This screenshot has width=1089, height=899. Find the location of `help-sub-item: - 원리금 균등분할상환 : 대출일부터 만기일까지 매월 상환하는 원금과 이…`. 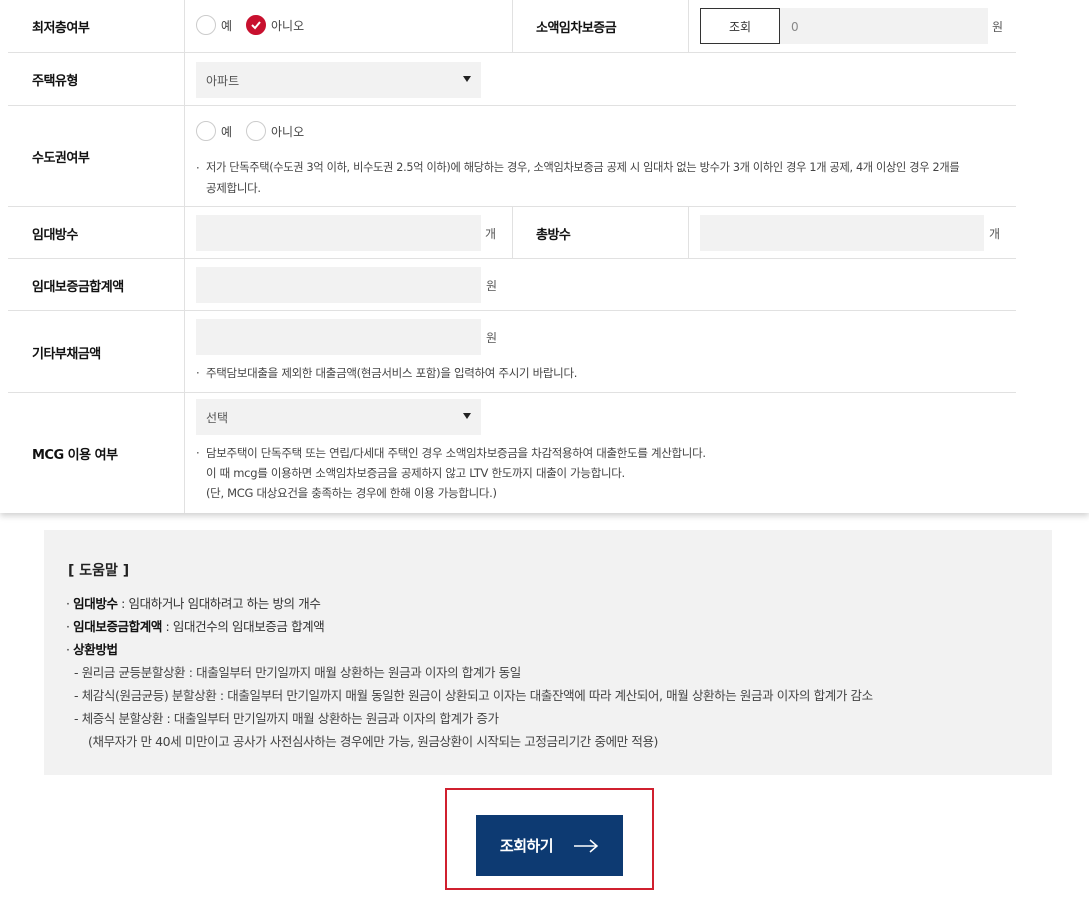

help-sub-item: - 원리금 균등분할상환 : 대출일부터 만기일까지 매월 상환하는 원금과 이… is located at coordinates (297, 671).